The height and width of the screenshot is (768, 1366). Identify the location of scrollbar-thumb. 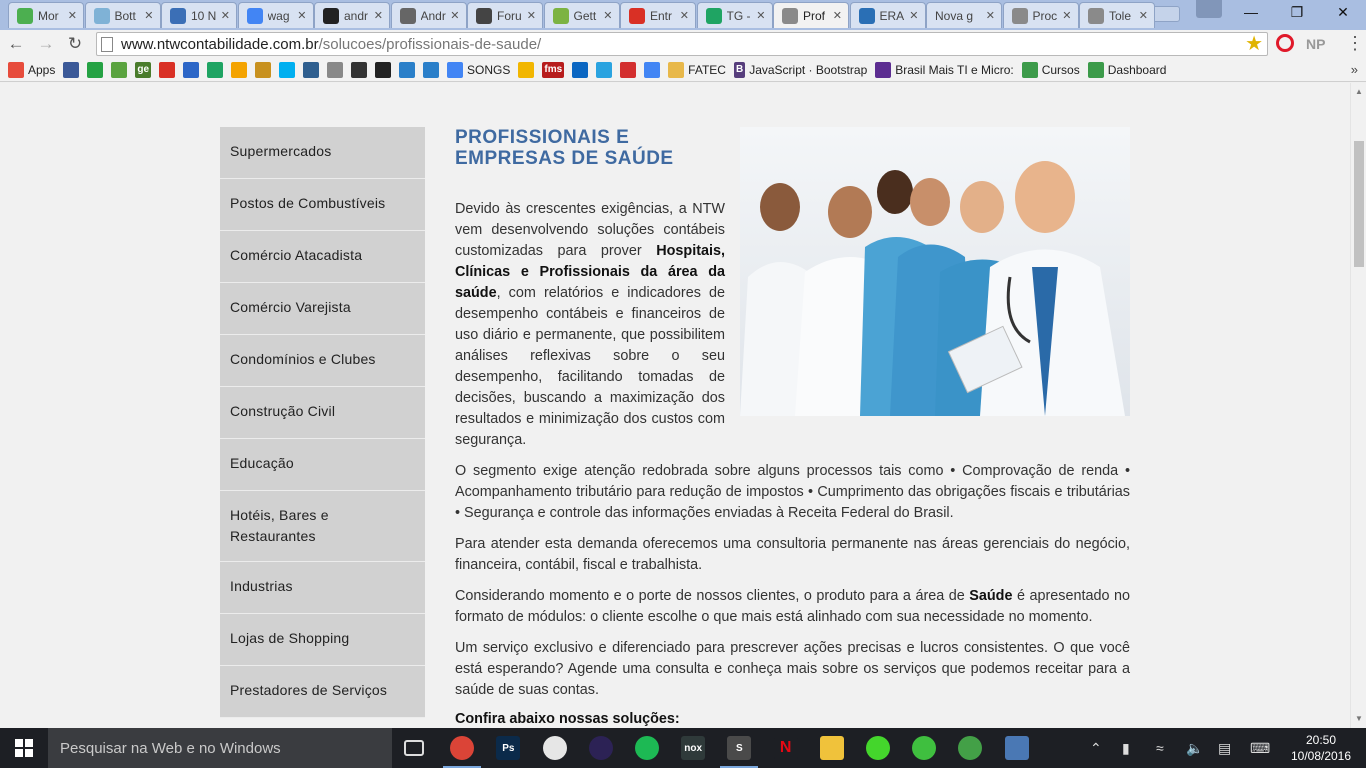
(1359, 204).